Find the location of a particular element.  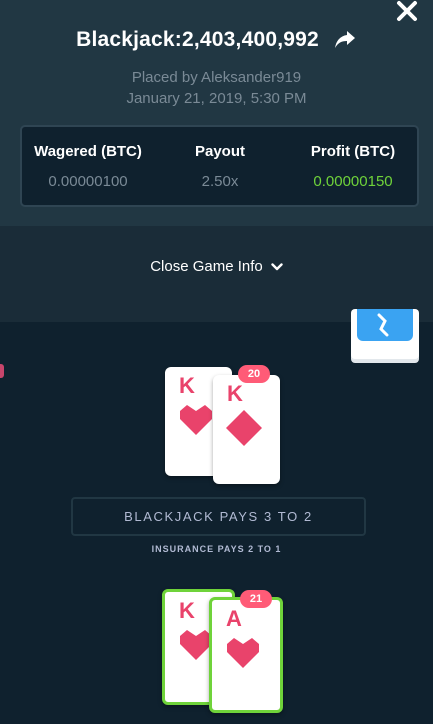

diamond-icon is located at coordinates (244, 428).